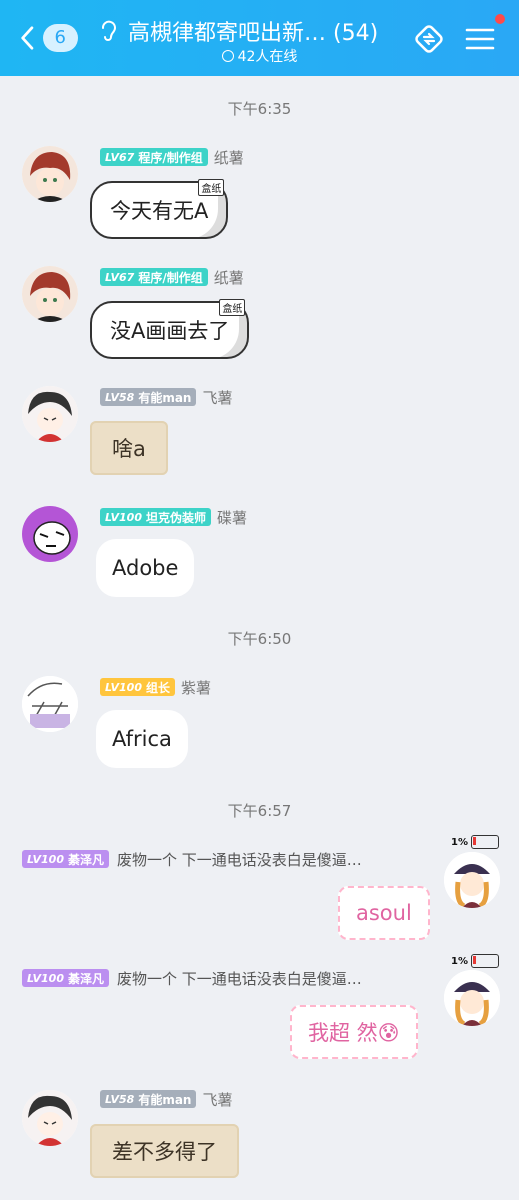 This screenshot has width=519, height=1200. What do you see at coordinates (384, 913) in the screenshot?
I see `message-bubble: asoul` at bounding box center [384, 913].